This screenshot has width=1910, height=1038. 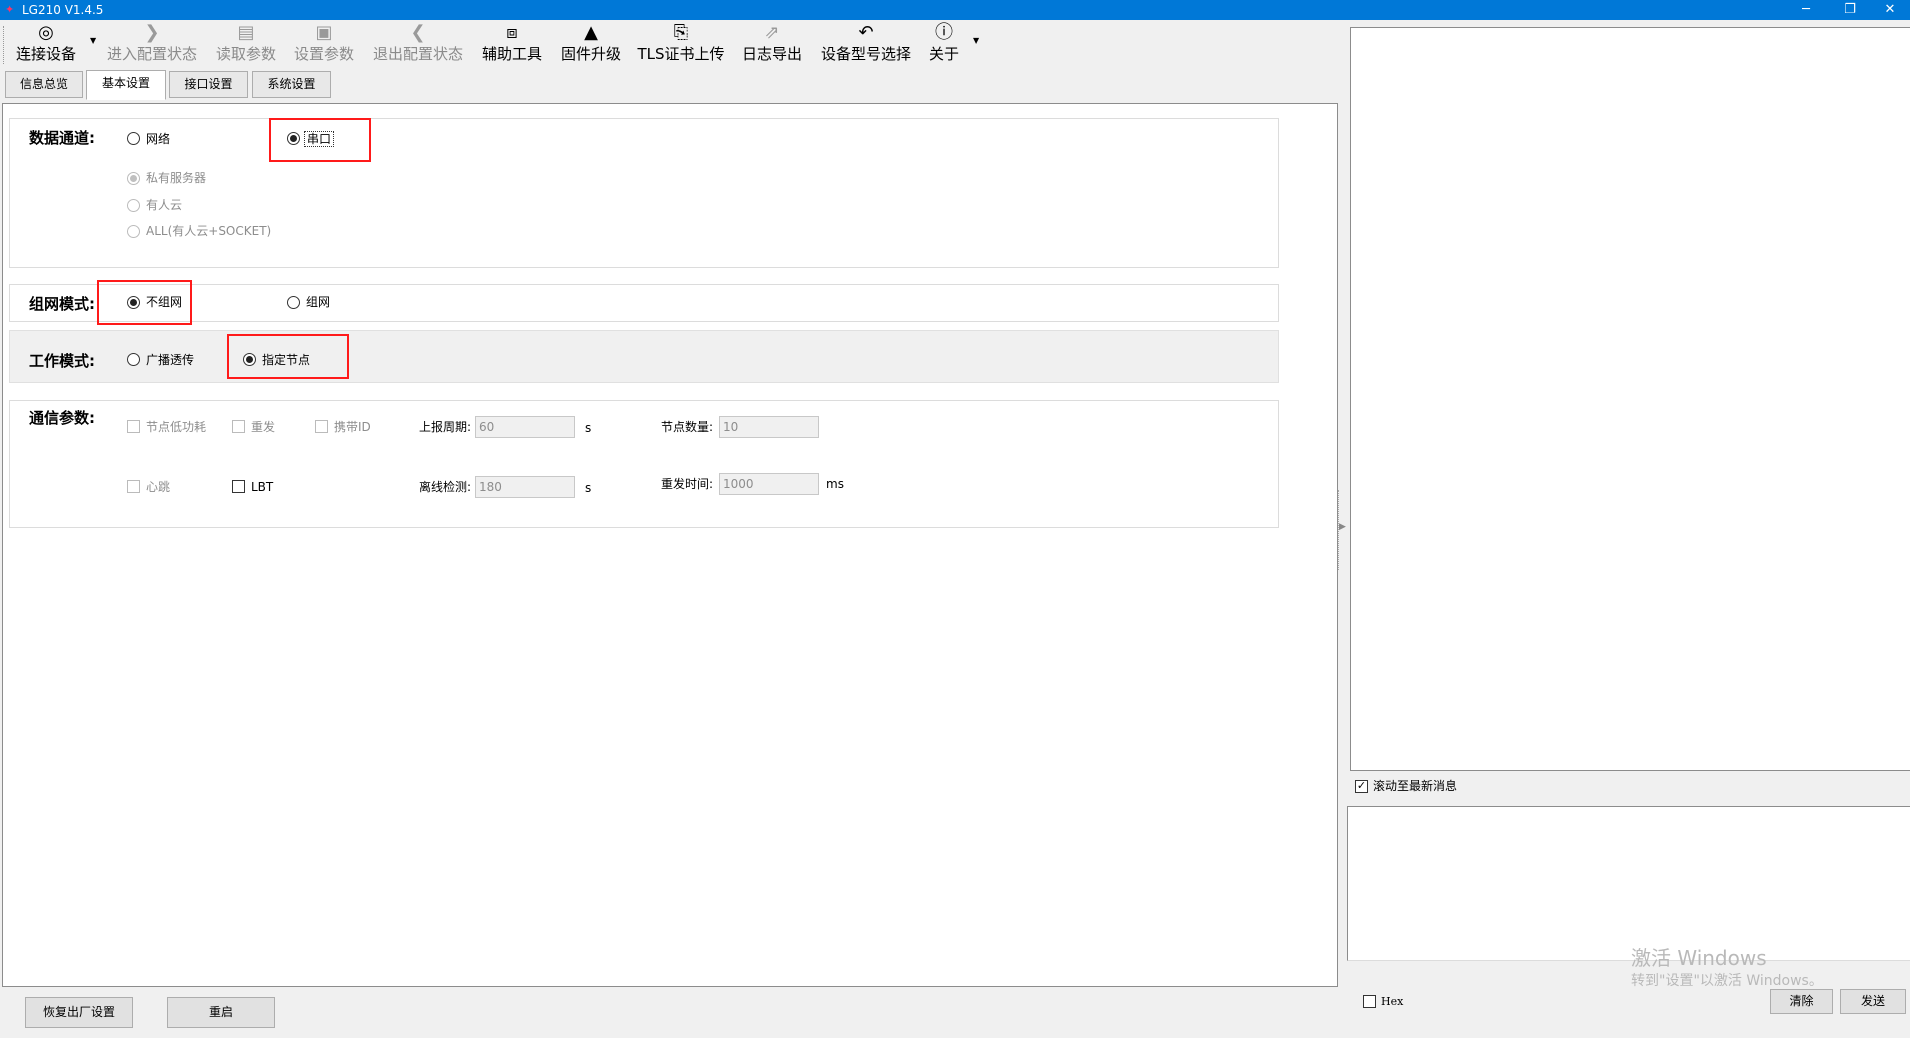 What do you see at coordinates (1801, 1001) in the screenshot?
I see `clear-button: 清除` at bounding box center [1801, 1001].